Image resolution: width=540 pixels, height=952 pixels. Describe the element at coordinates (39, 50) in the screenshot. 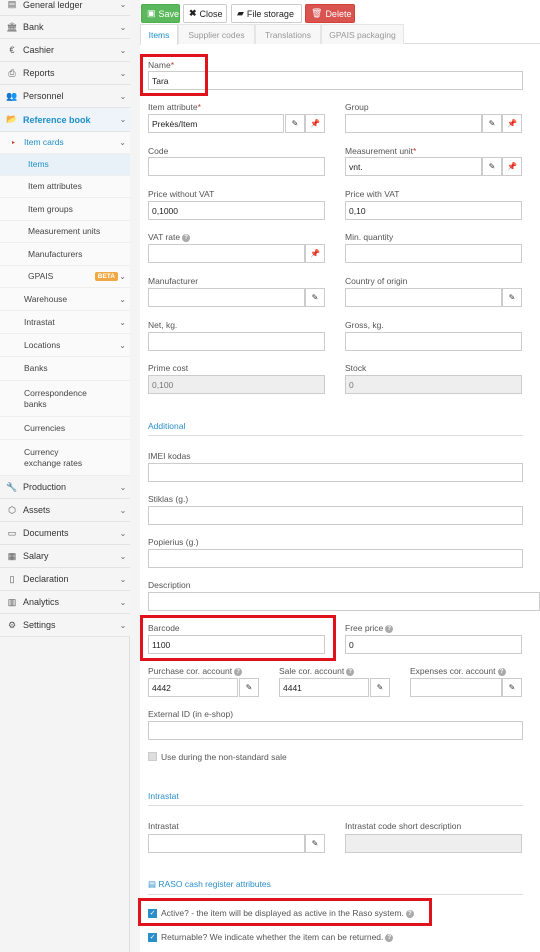

I see `sidebar-item-label: Cashier` at that location.